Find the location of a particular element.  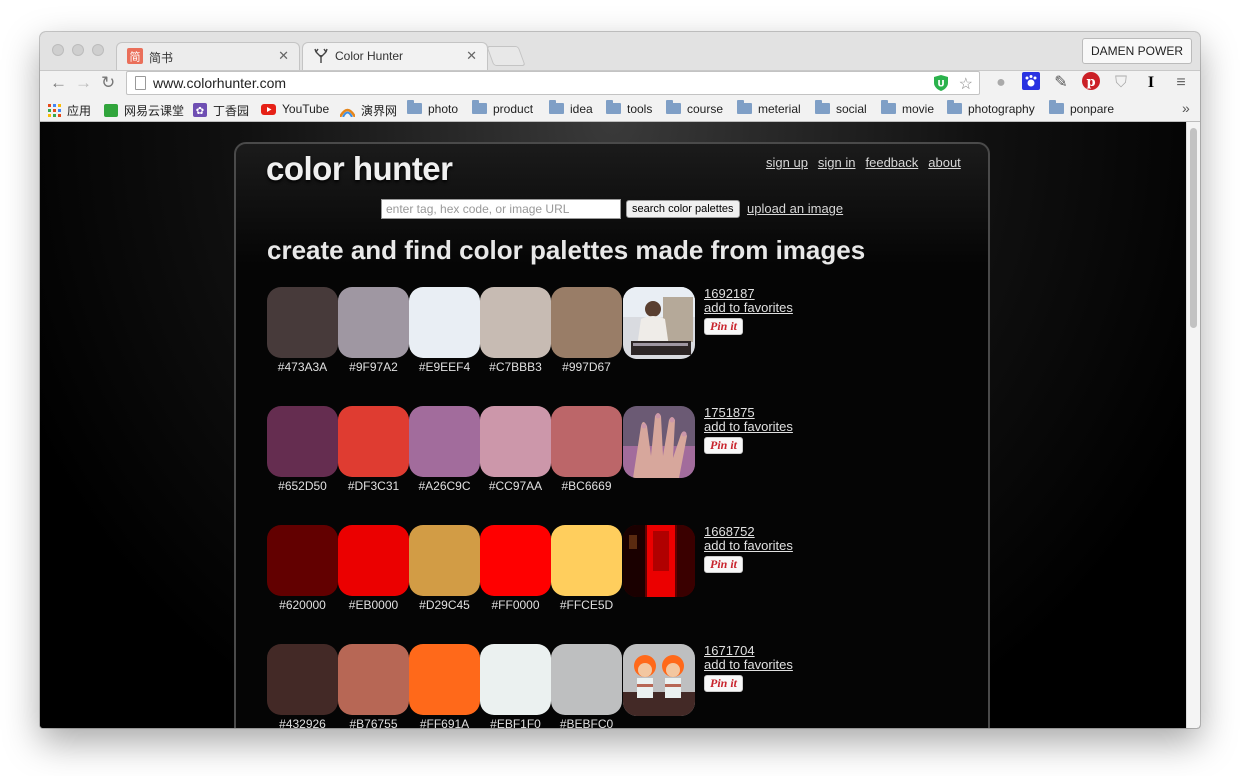

bookmark-idea: idea is located at coordinates (571, 108).